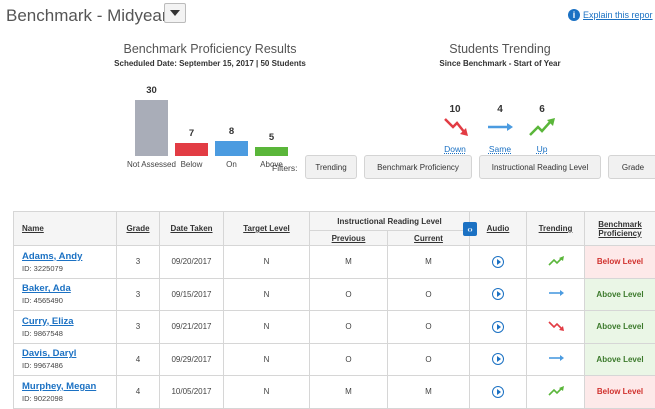 Image resolution: width=655 pixels, height=409 pixels. I want to click on col-date-taken: Date Taken, so click(192, 229).